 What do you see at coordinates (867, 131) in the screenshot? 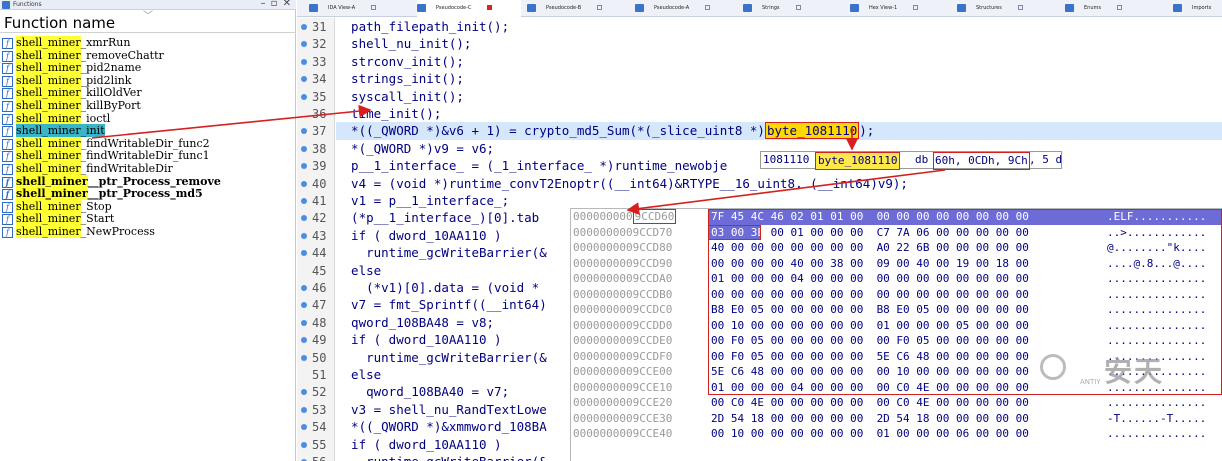
I see `code-text: );` at bounding box center [867, 131].